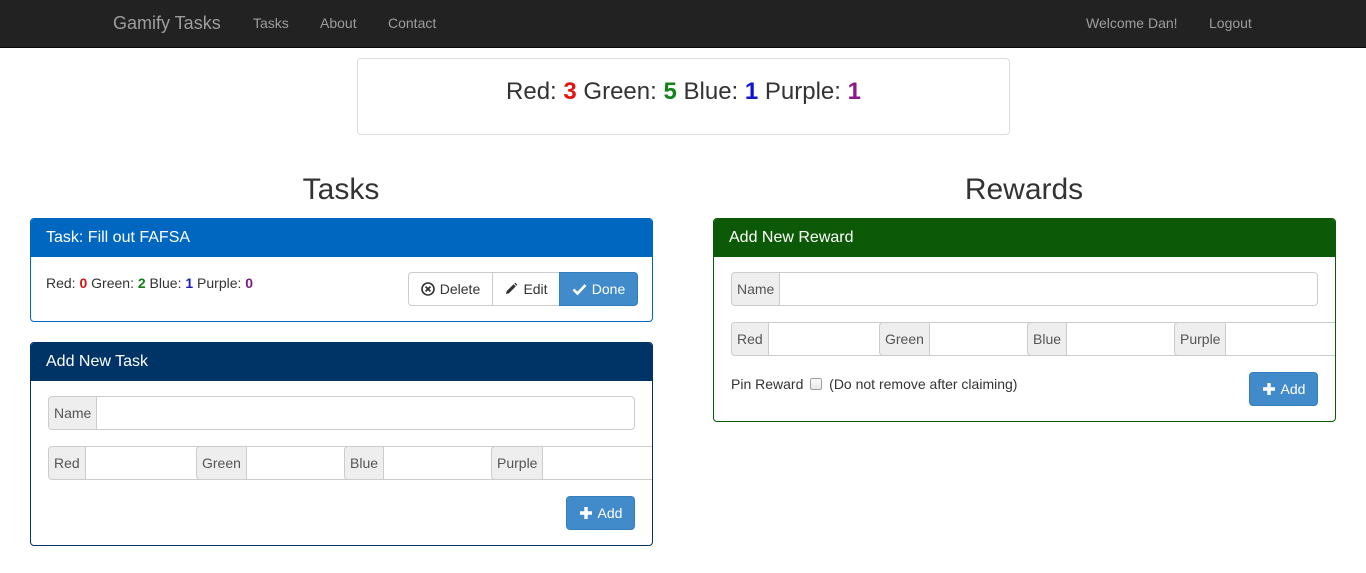  Describe the element at coordinates (579, 289) in the screenshot. I see `checkmark-icon` at that location.